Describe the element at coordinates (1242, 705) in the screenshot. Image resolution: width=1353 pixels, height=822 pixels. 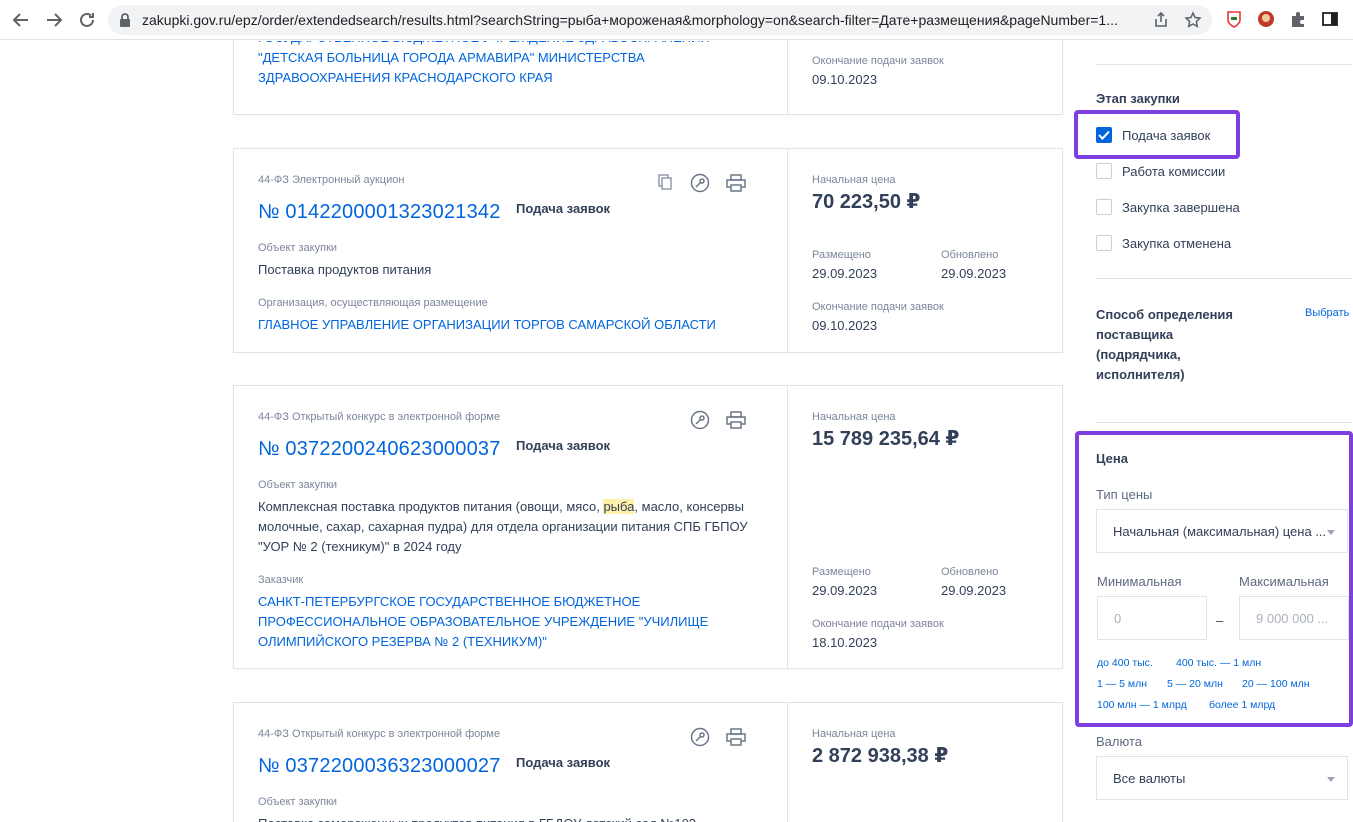
I see `range-link: более 1 млрд` at that location.